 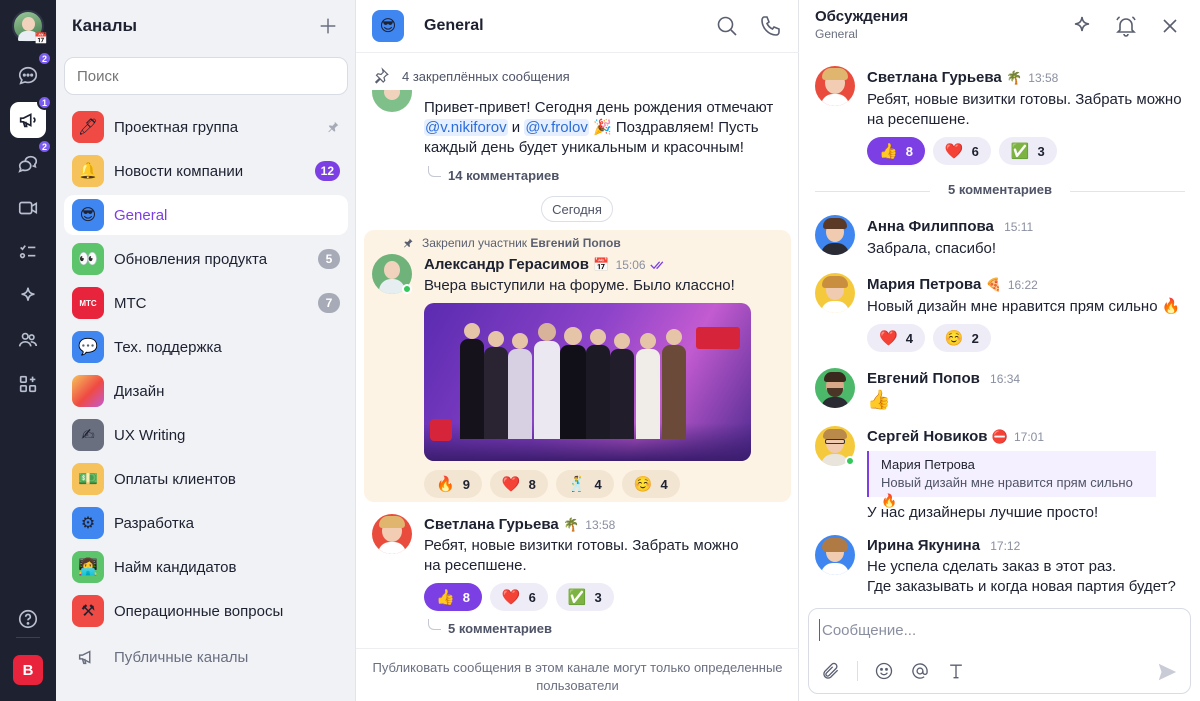 I want to click on channel-item: ✍ UX Writing, so click(x=206, y=435).